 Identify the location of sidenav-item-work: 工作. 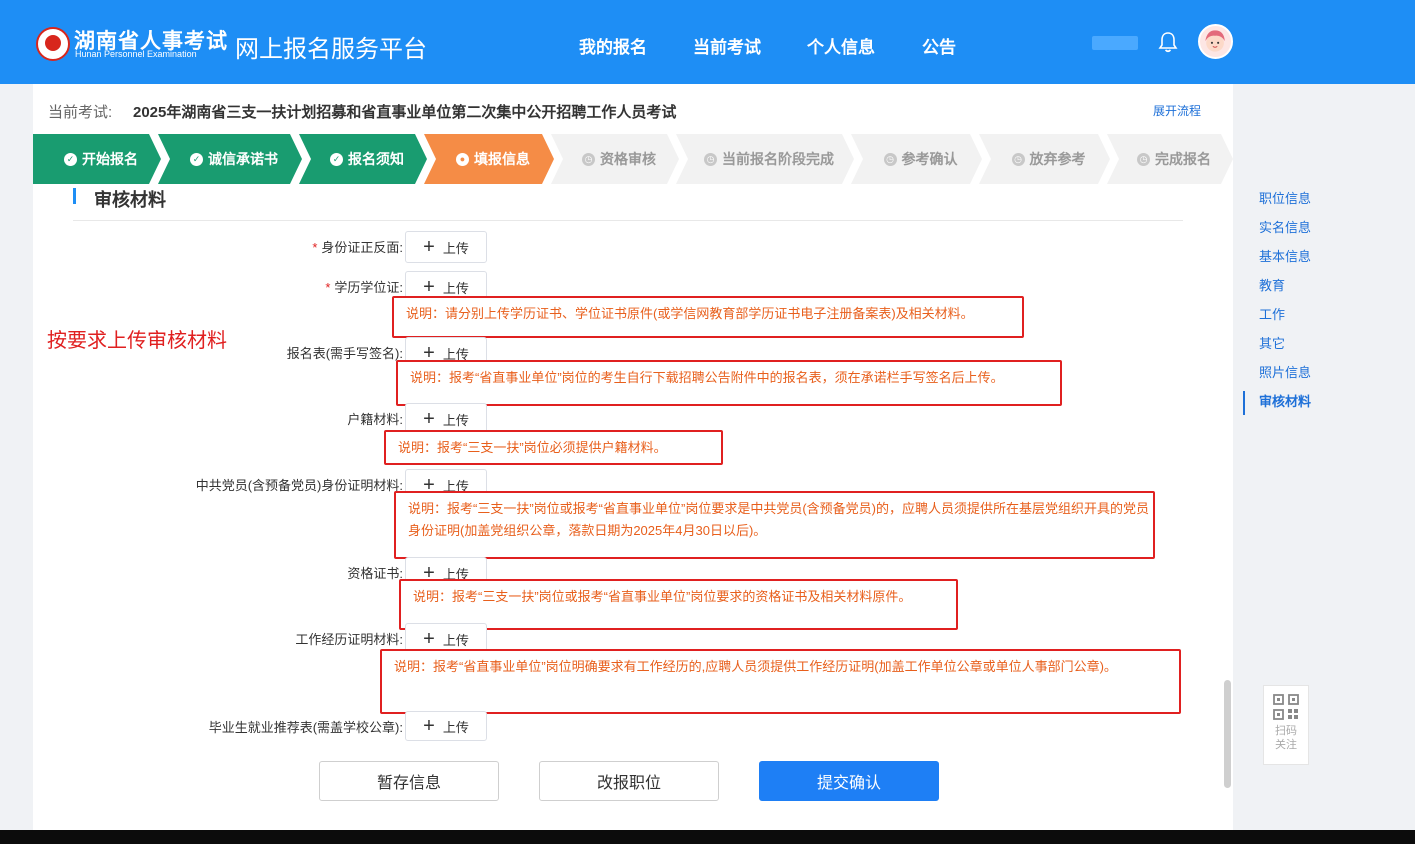
(1293, 314).